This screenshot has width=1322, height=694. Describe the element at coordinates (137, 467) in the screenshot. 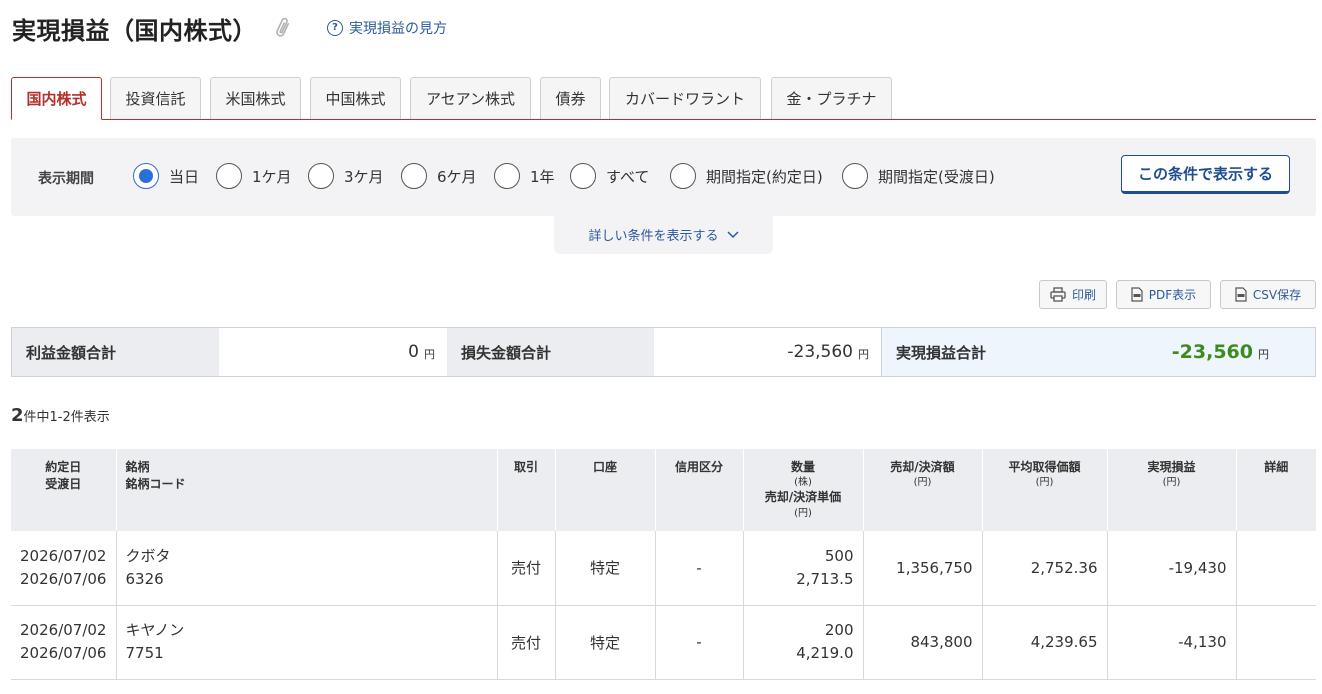

I see `header-stock-name: 銘柄` at that location.